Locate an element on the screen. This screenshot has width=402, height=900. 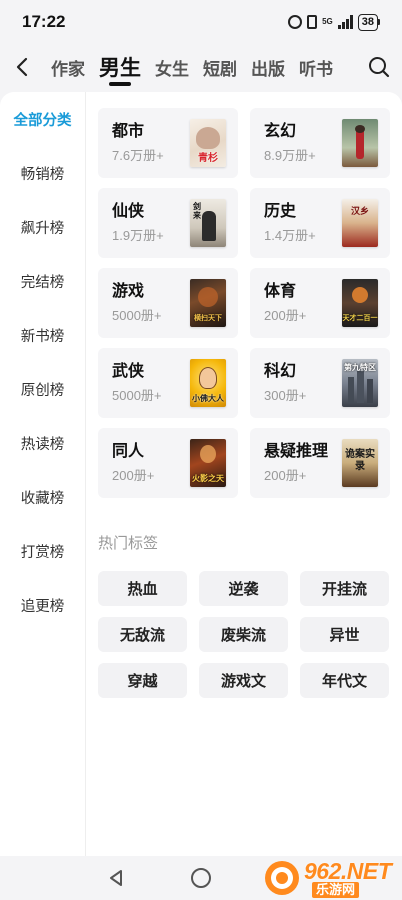
channel-tabs: 作家 男生 女生 短剧 出版 听书 is located at coordinates (200, 67).